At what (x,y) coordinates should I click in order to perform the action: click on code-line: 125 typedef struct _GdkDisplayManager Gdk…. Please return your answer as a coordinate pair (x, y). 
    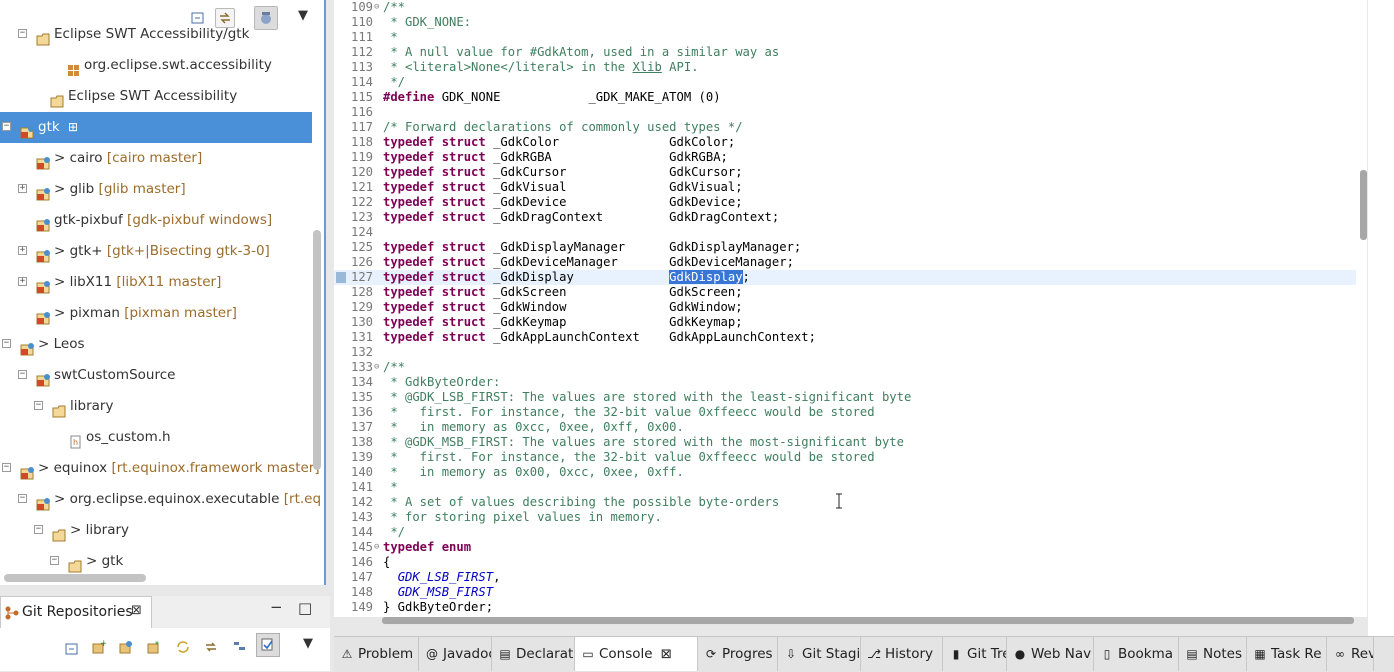
    Looking at the image, I should click on (845, 247).